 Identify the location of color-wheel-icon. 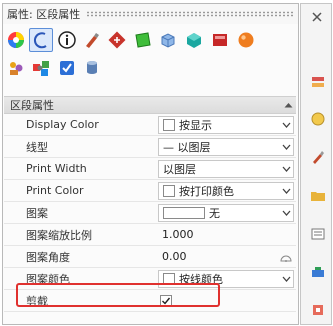
(16, 40).